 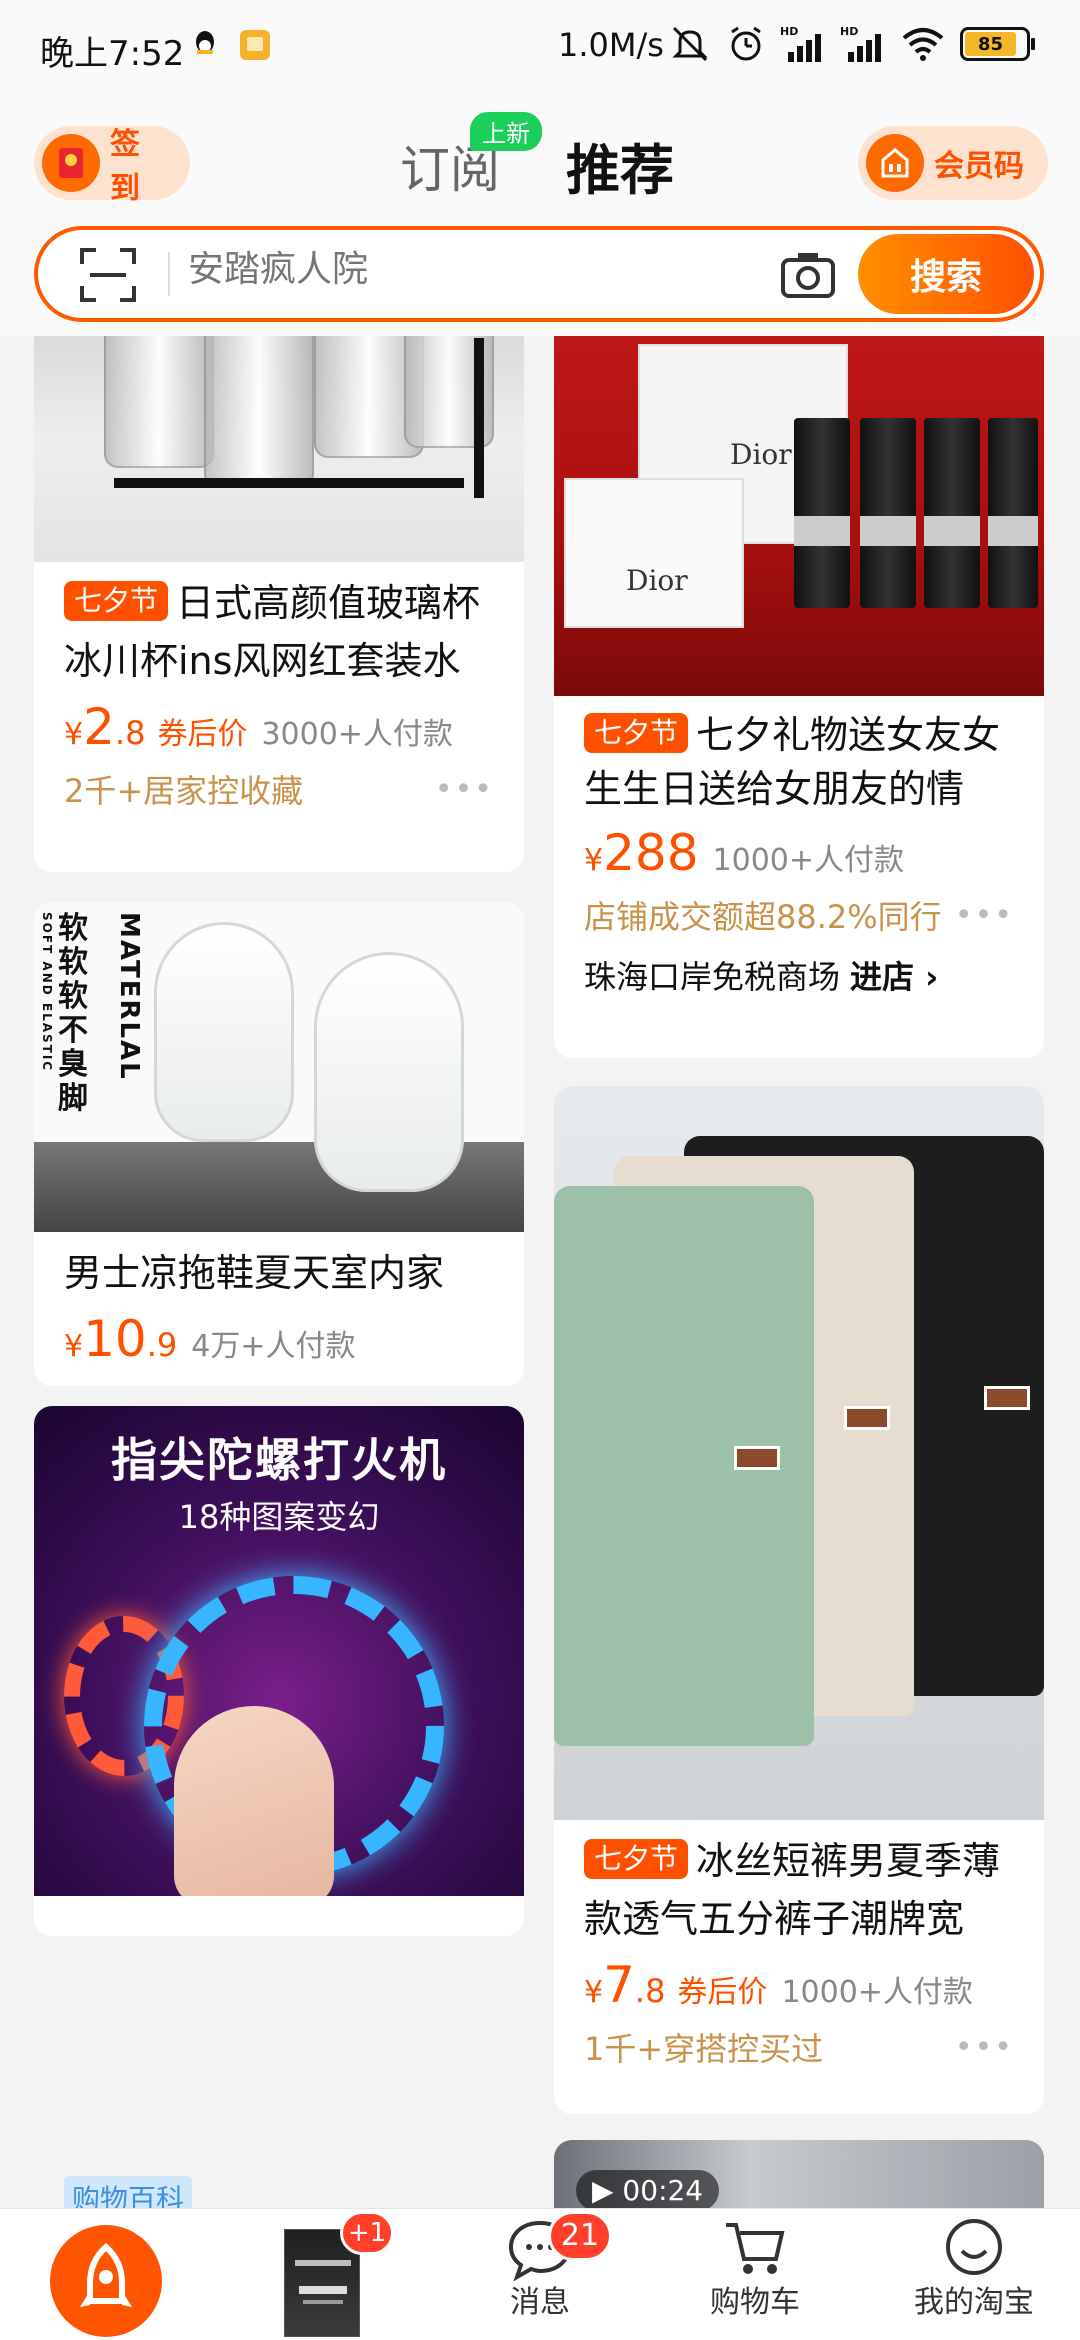 What do you see at coordinates (704, 2049) in the screenshot?
I see `bought-note: 1千+穿搭控买过` at bounding box center [704, 2049].